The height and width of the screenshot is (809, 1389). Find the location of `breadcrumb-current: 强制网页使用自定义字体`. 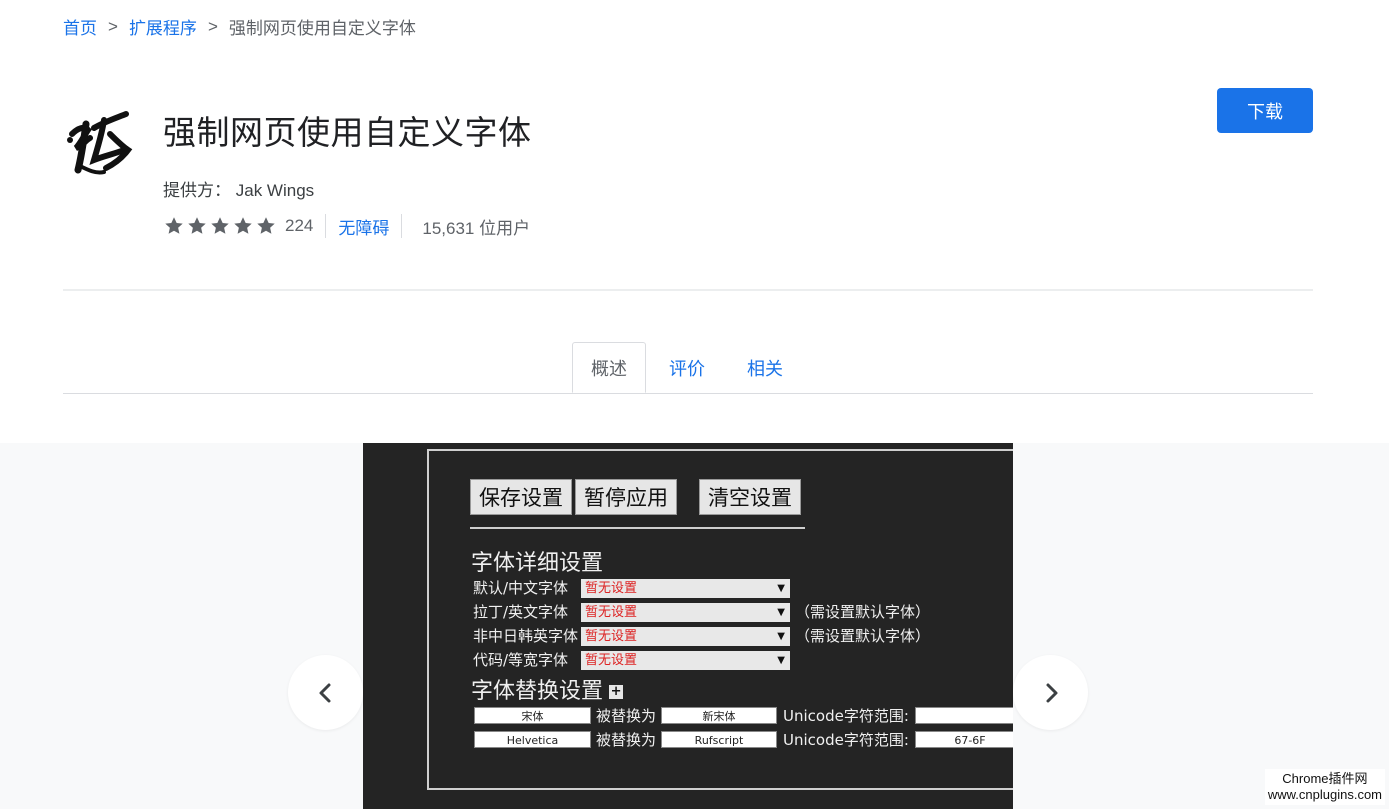

breadcrumb-current: 强制网页使用自定义字体 is located at coordinates (322, 28).